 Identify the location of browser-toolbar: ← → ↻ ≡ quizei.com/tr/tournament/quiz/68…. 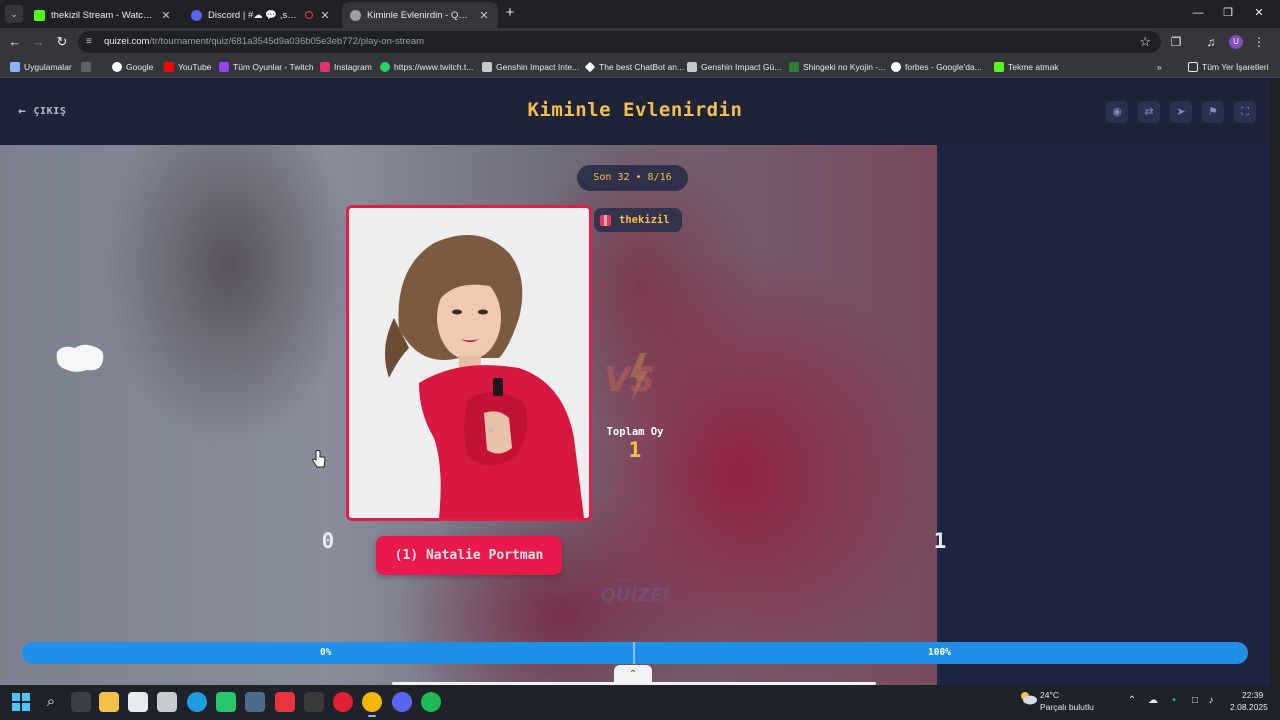
(640, 42).